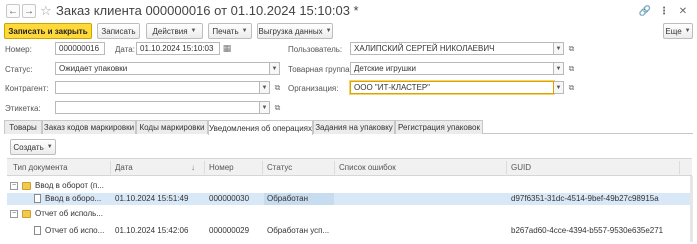  What do you see at coordinates (225, 31) in the screenshot?
I see `print-label: Печать` at bounding box center [225, 31].